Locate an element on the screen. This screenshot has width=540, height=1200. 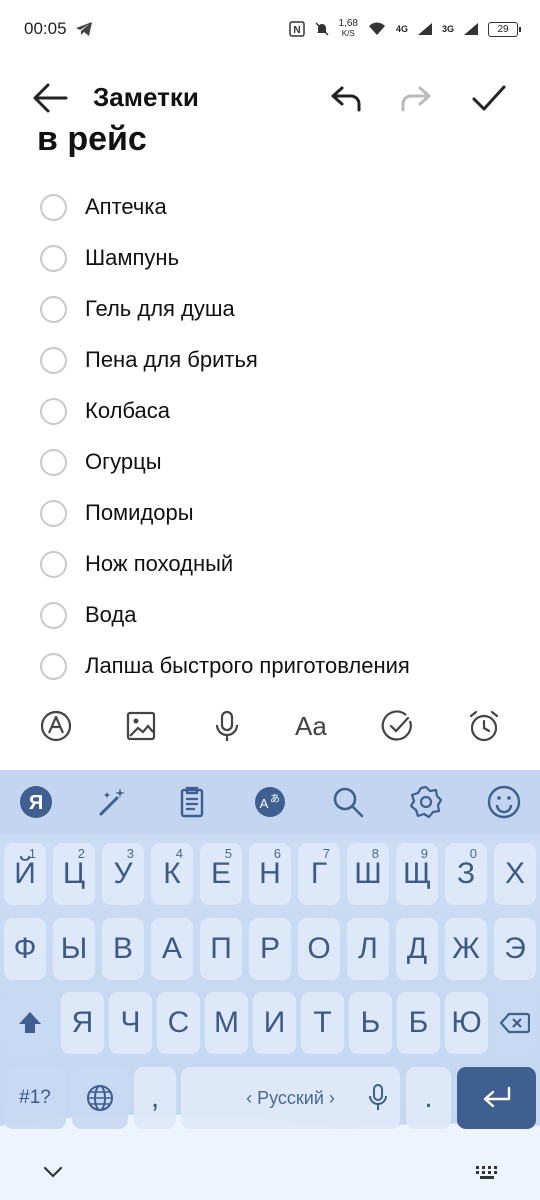
key-letter: У3 is located at coordinates (123, 874).